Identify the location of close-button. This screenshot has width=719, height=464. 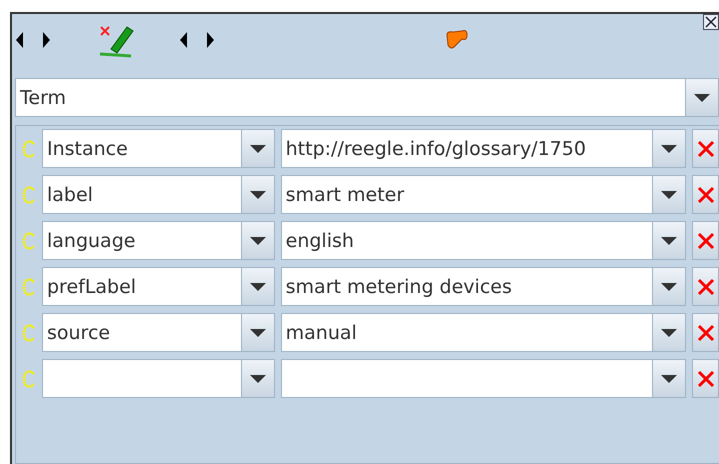
(711, 22).